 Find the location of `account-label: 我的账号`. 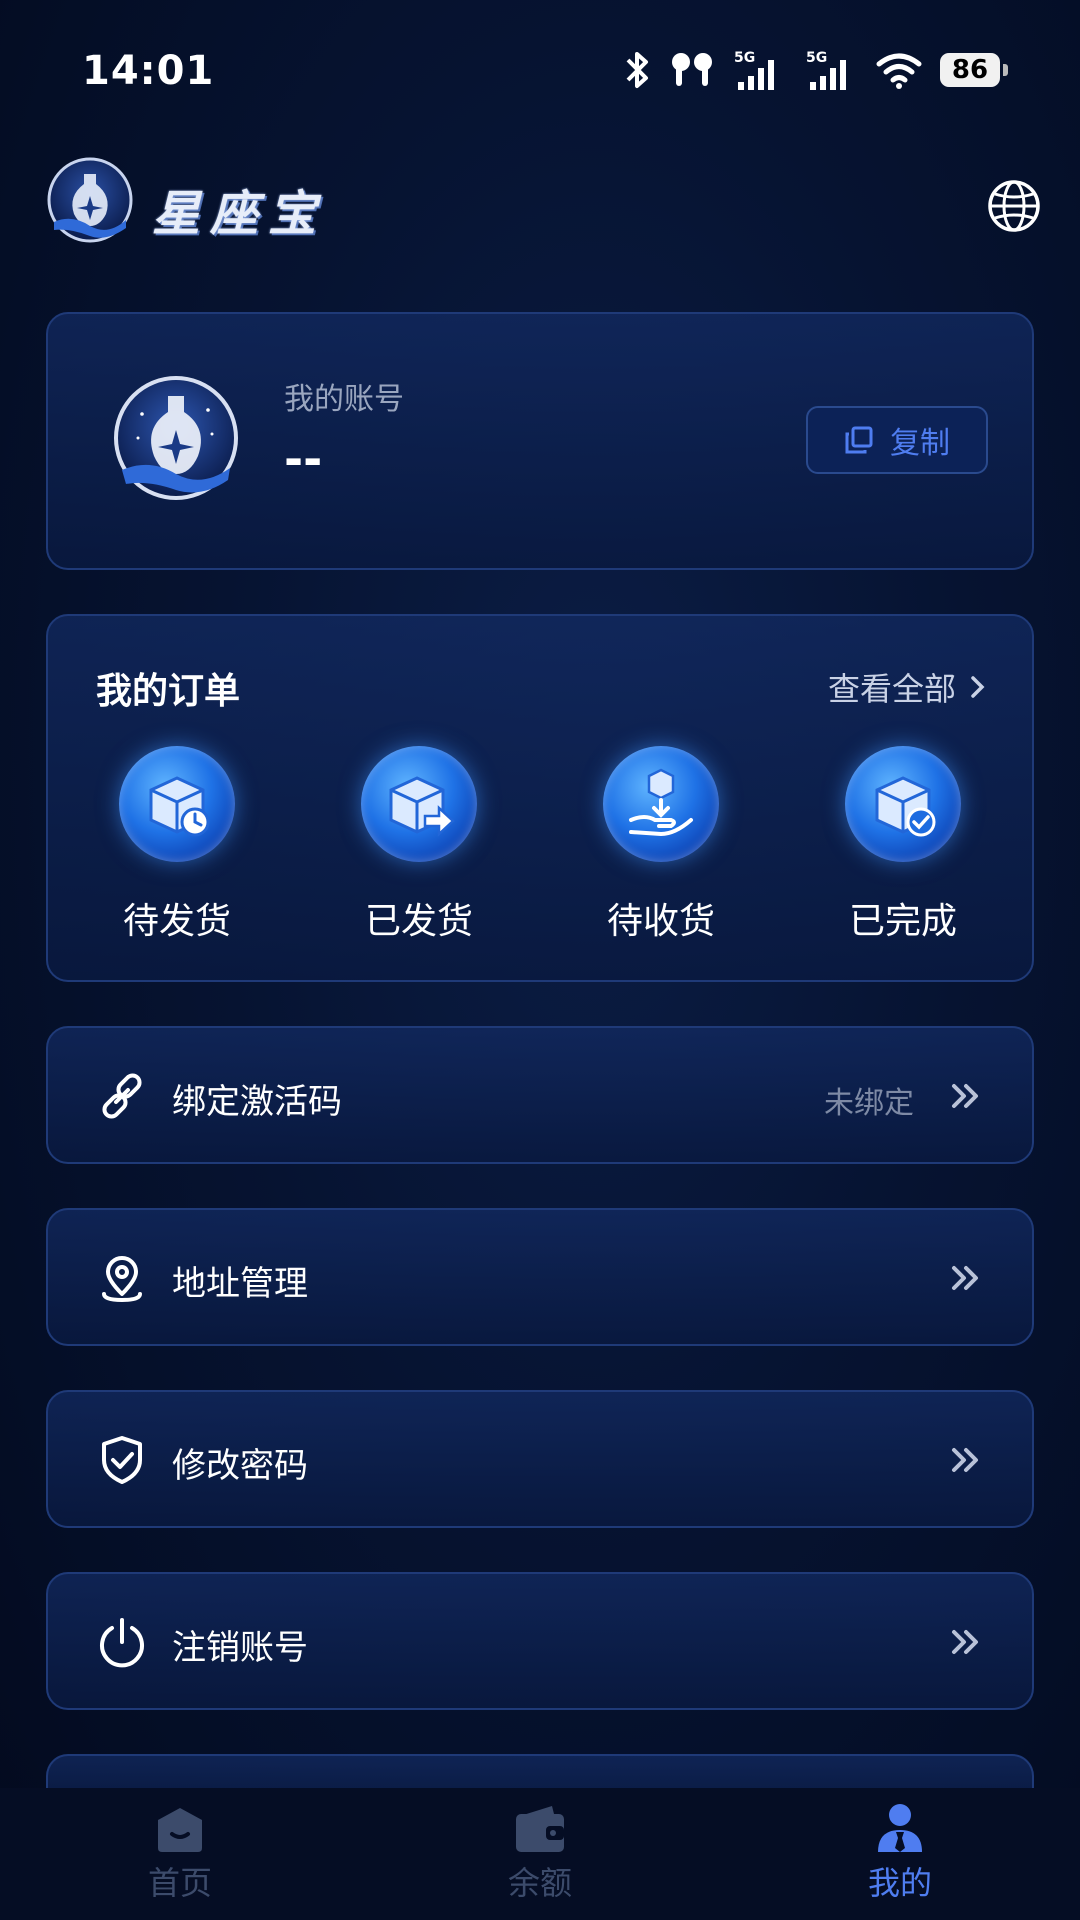

account-label: 我的账号 is located at coordinates (344, 399).